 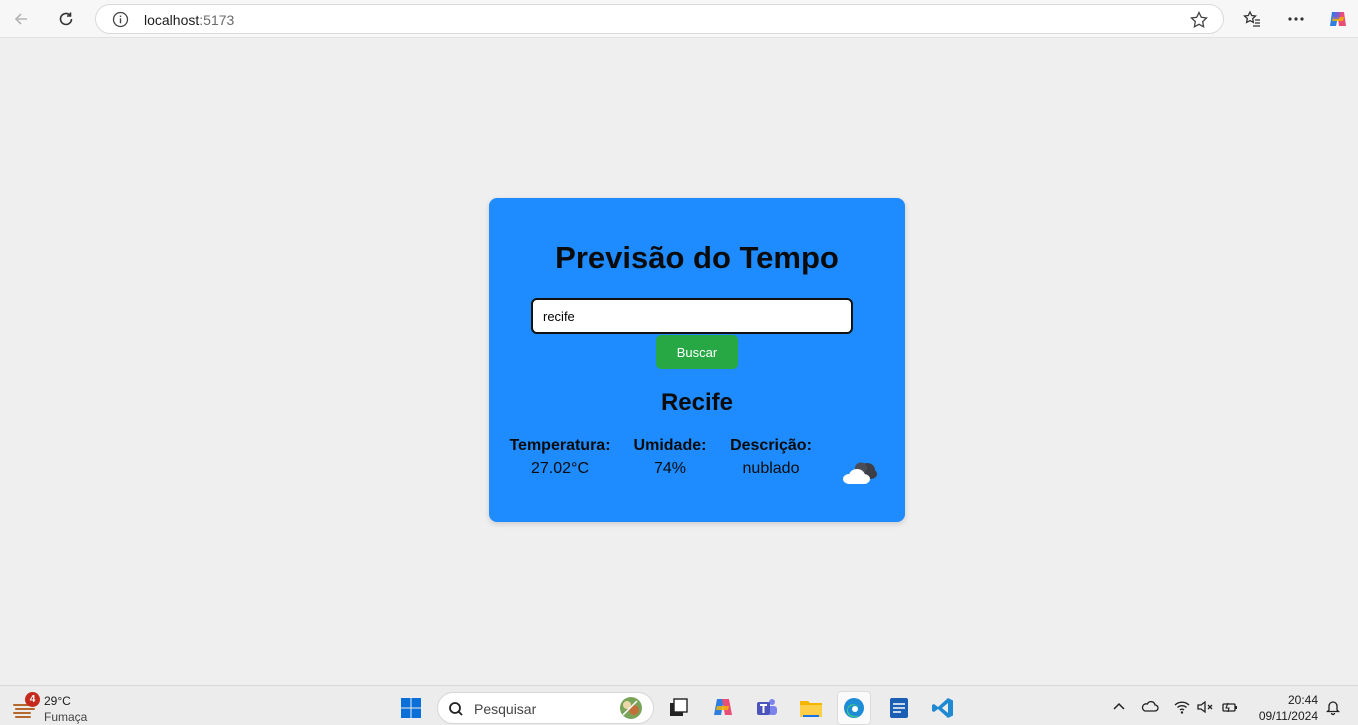 What do you see at coordinates (1150, 707) in the screenshot?
I see `onedrive-cloud-icon` at bounding box center [1150, 707].